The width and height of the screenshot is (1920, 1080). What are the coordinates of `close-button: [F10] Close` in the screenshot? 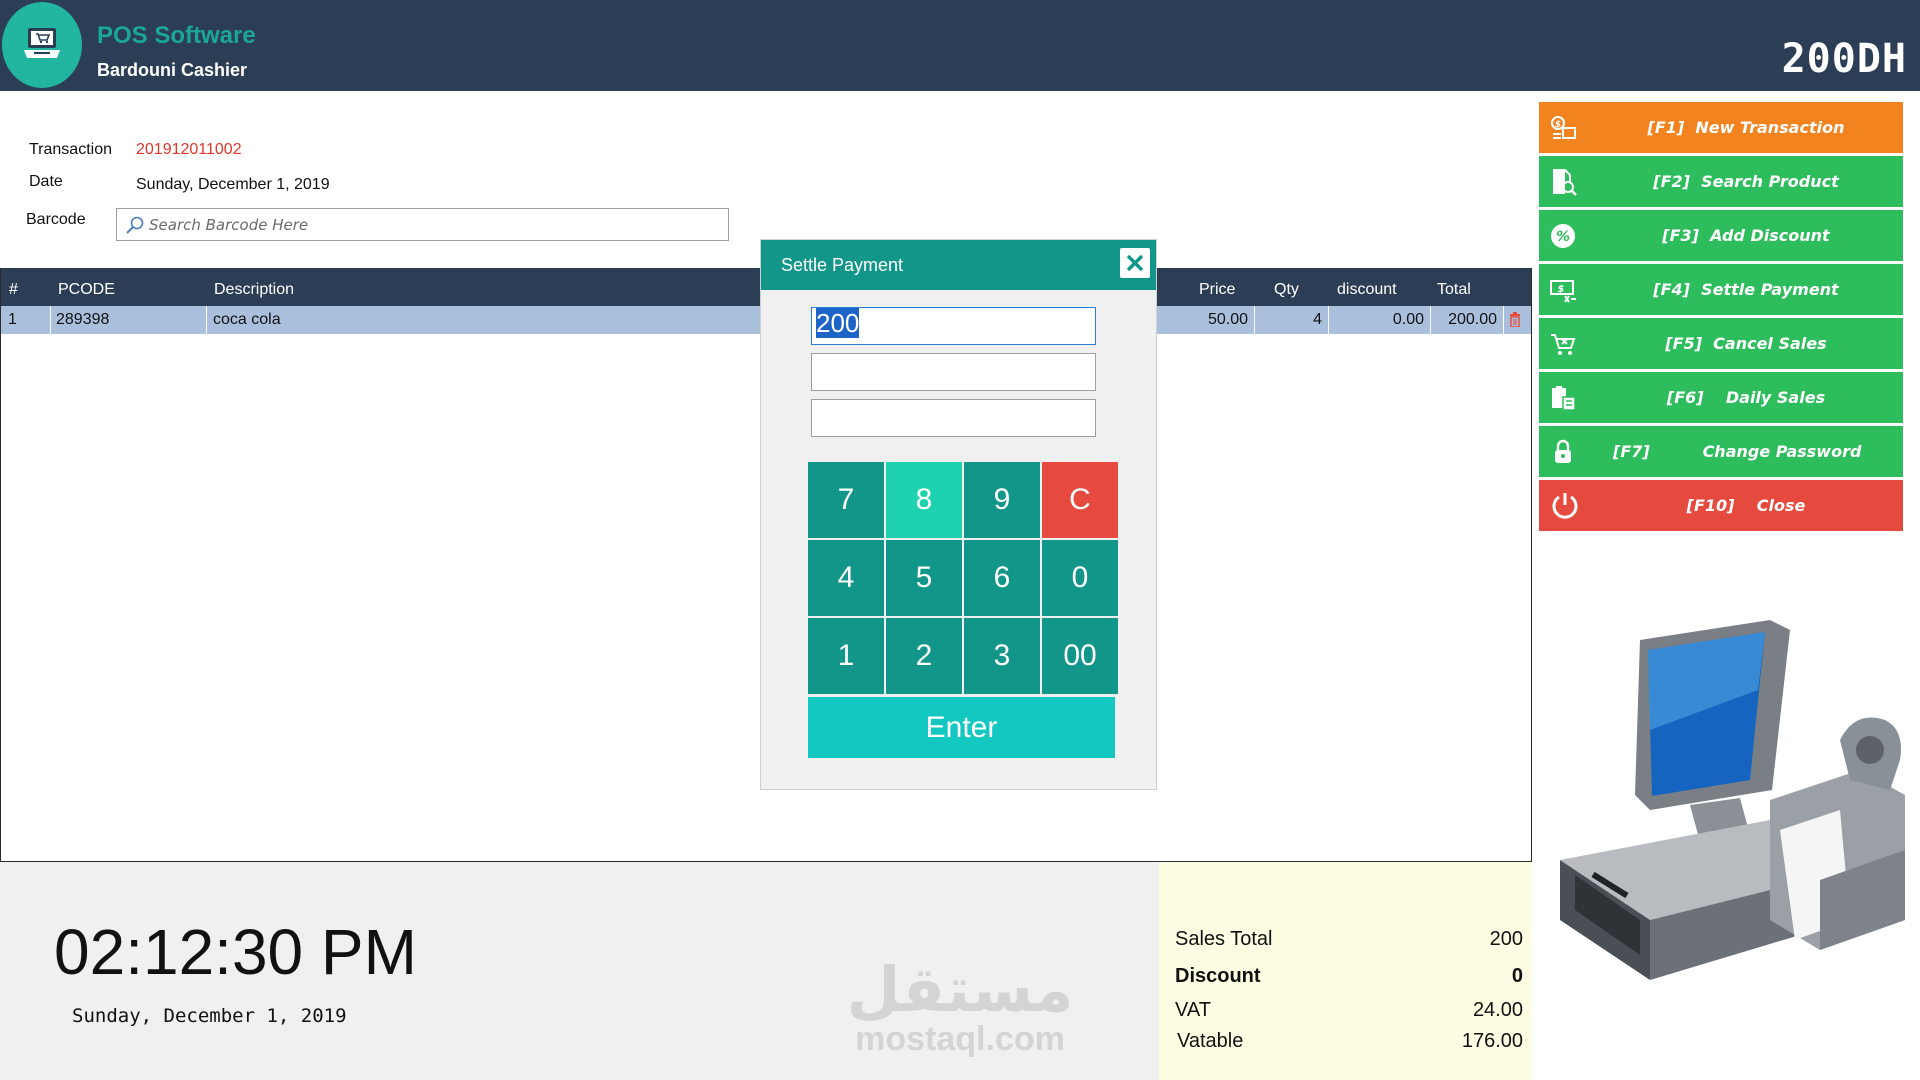 It's located at (1721, 505).